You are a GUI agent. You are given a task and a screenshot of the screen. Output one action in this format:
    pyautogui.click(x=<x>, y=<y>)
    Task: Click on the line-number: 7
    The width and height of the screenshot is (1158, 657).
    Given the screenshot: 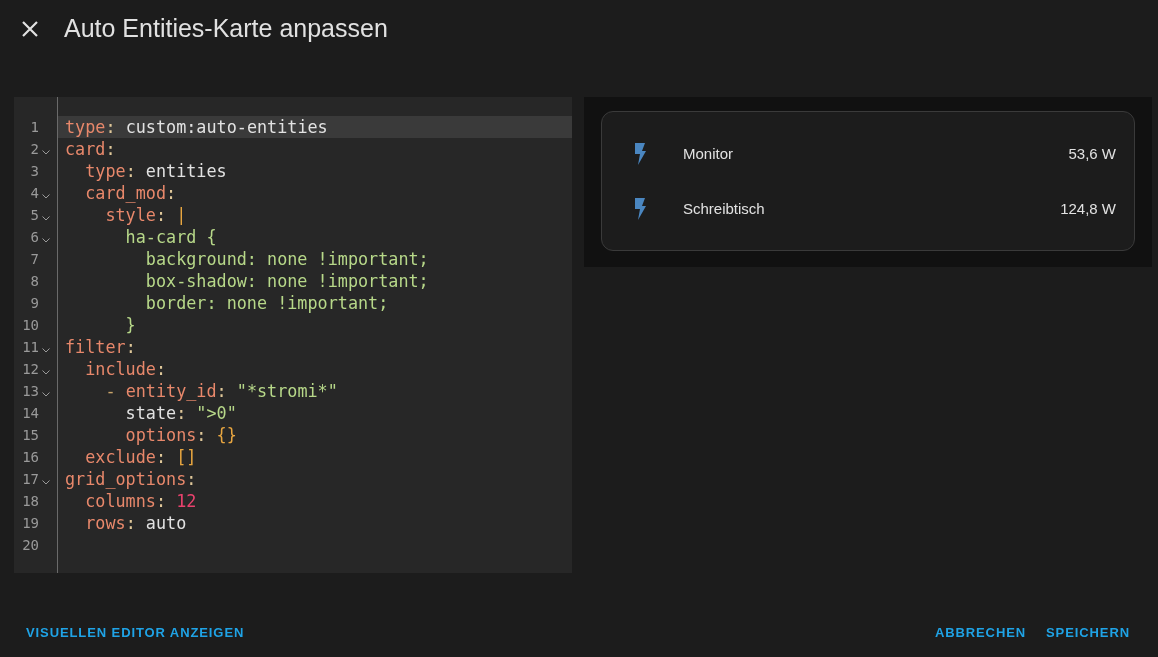 What is the action you would take?
    pyautogui.click(x=34, y=259)
    